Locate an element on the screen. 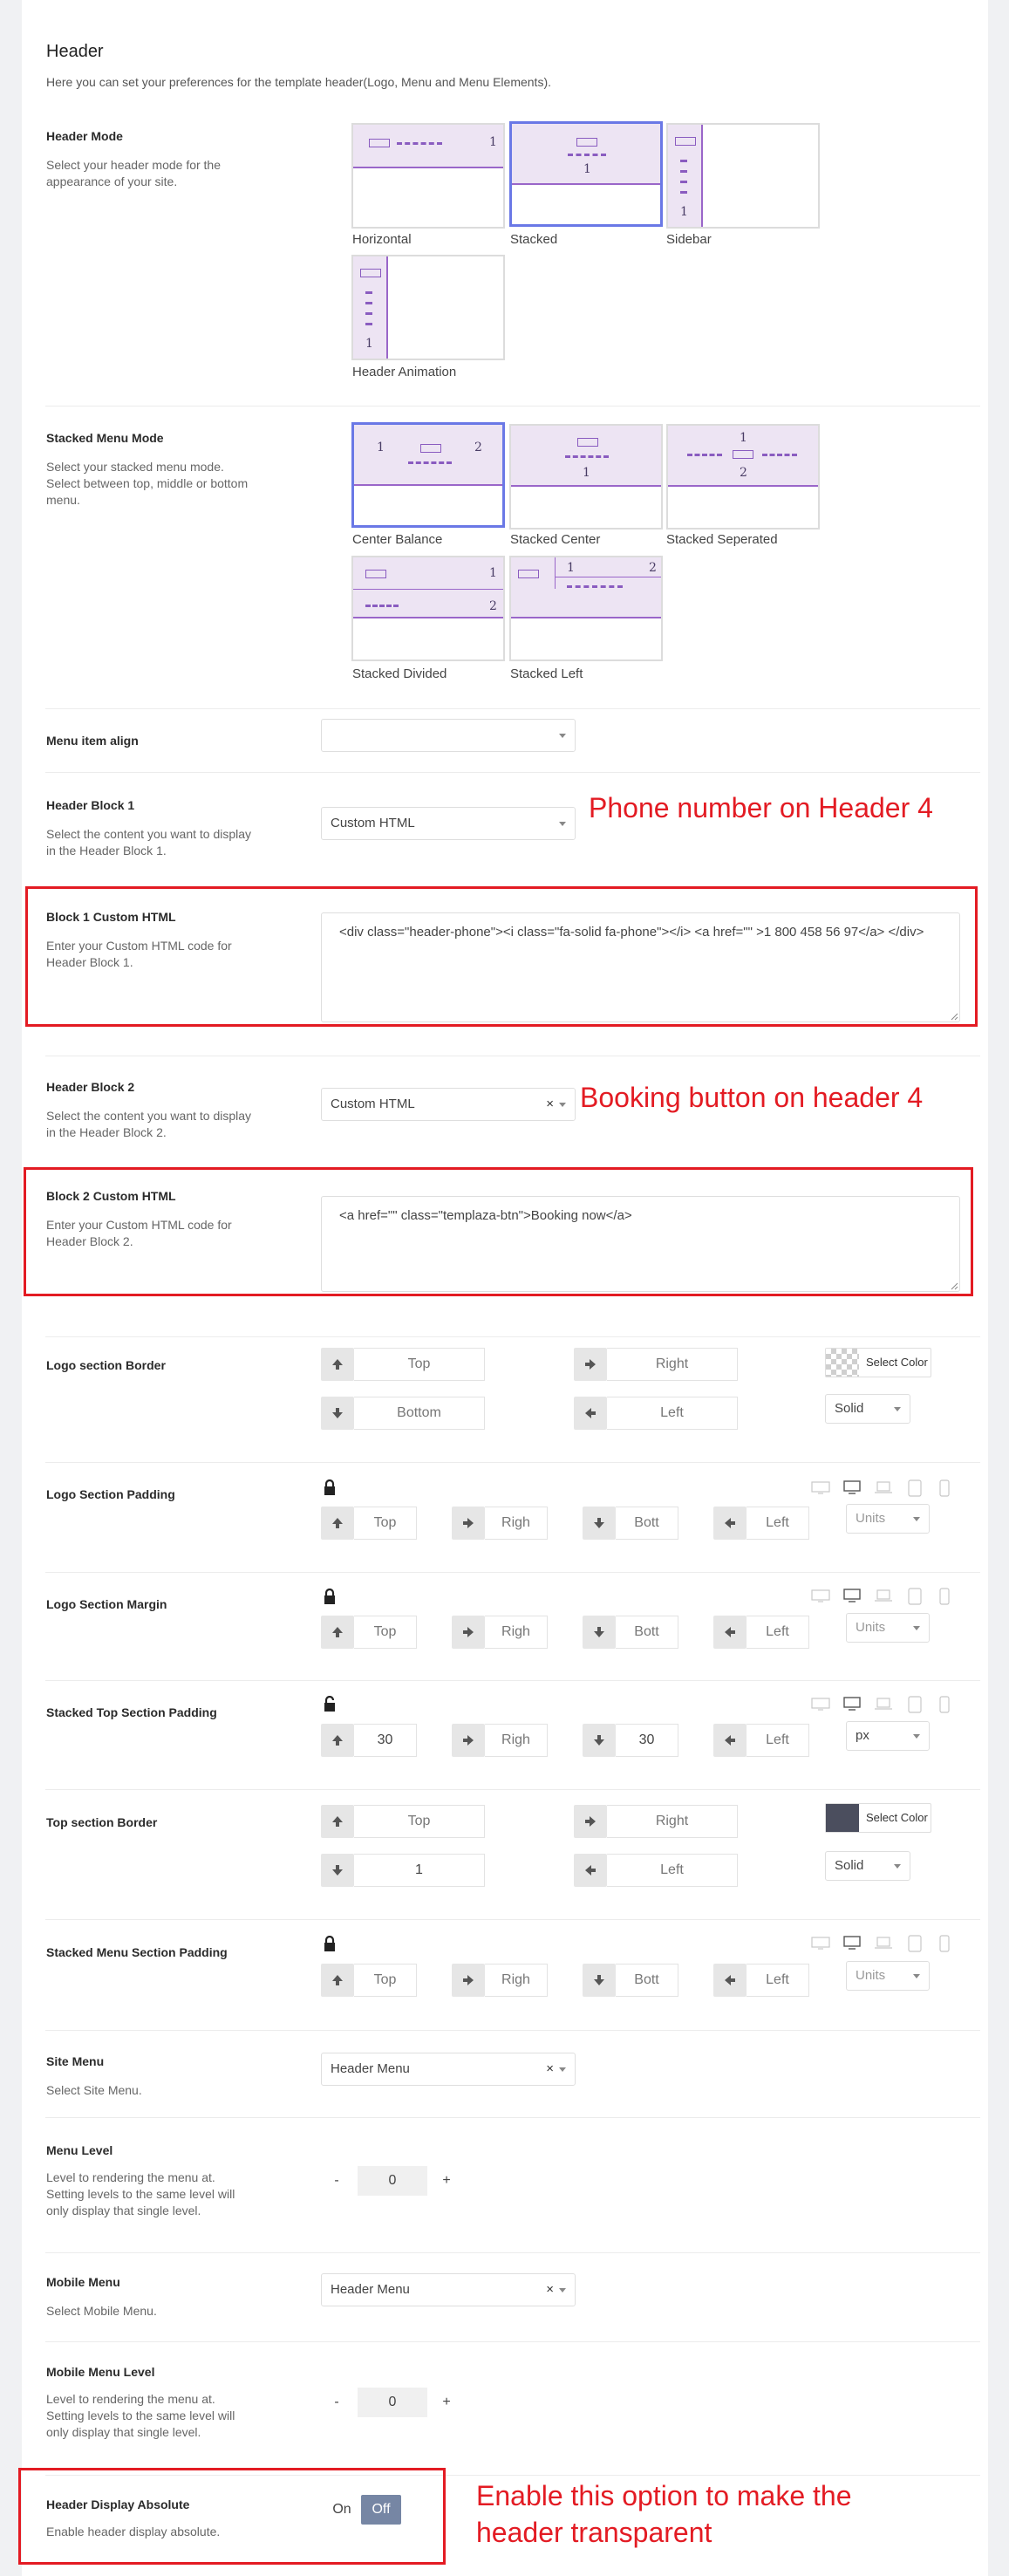  logo-border-top: Top is located at coordinates (403, 1364).